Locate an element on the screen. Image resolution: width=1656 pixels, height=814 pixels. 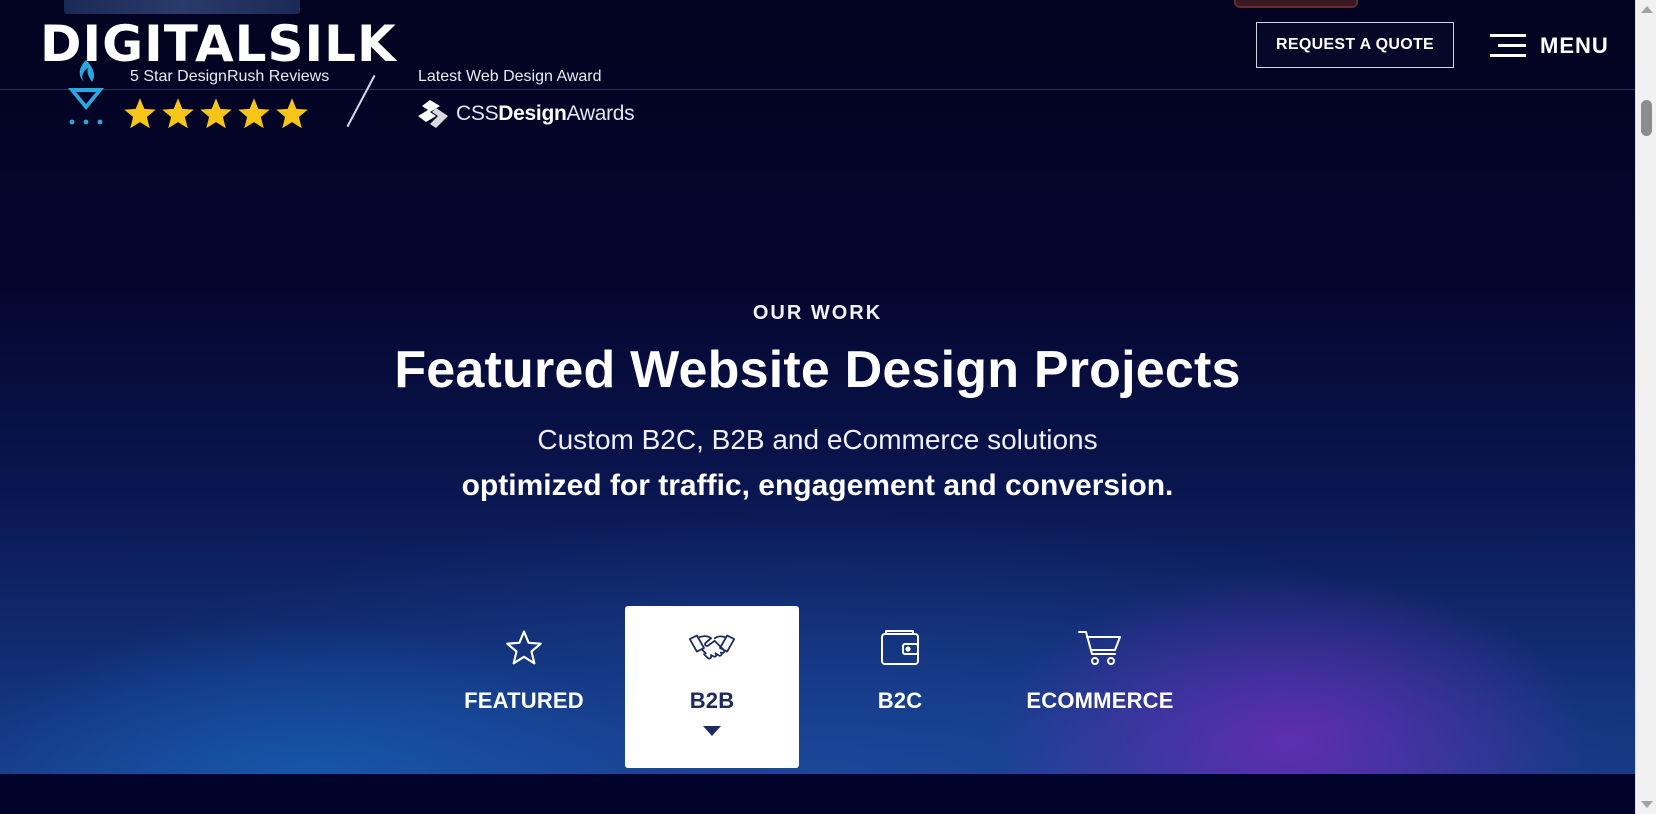
hero-subtitle: Custom B2C, B2B and eCommerce solutions is located at coordinates (817, 439).